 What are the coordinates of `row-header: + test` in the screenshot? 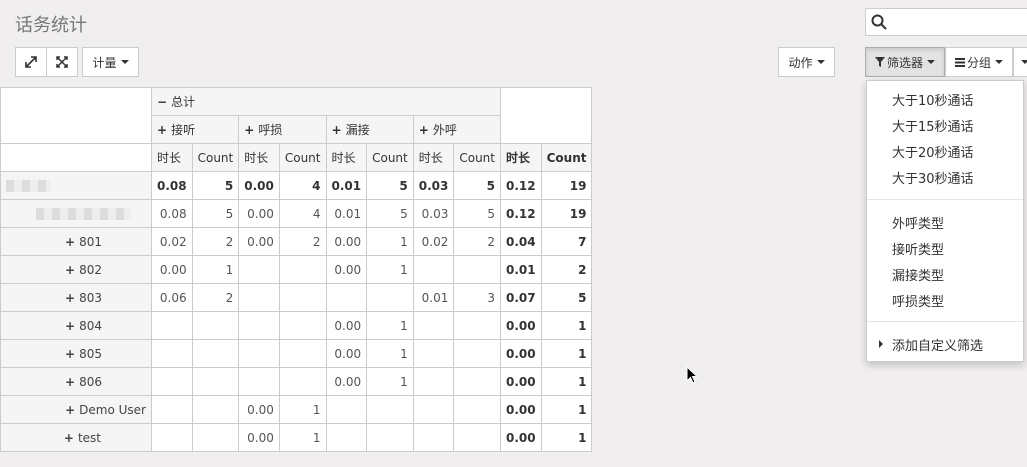 It's located at (76, 437).